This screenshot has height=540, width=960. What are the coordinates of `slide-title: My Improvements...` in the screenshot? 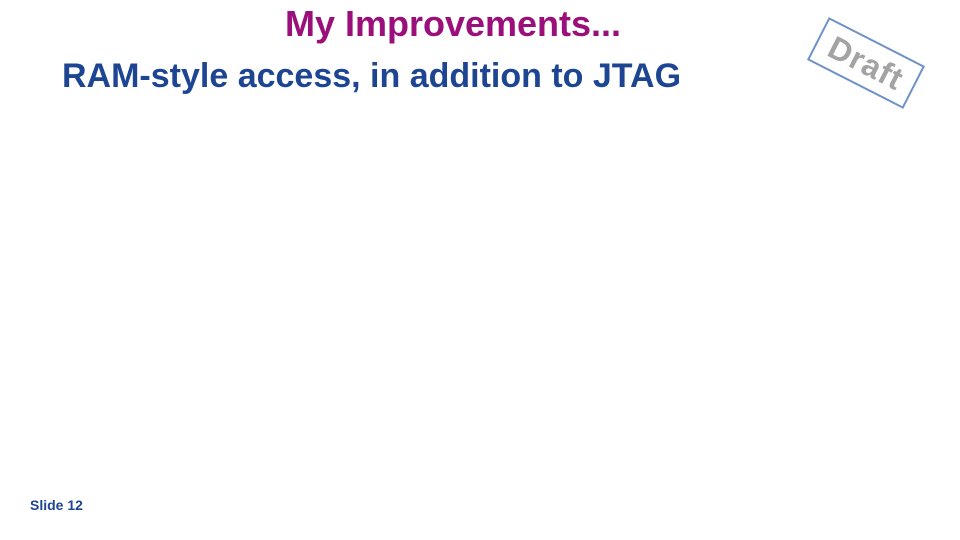 It's located at (453, 23).